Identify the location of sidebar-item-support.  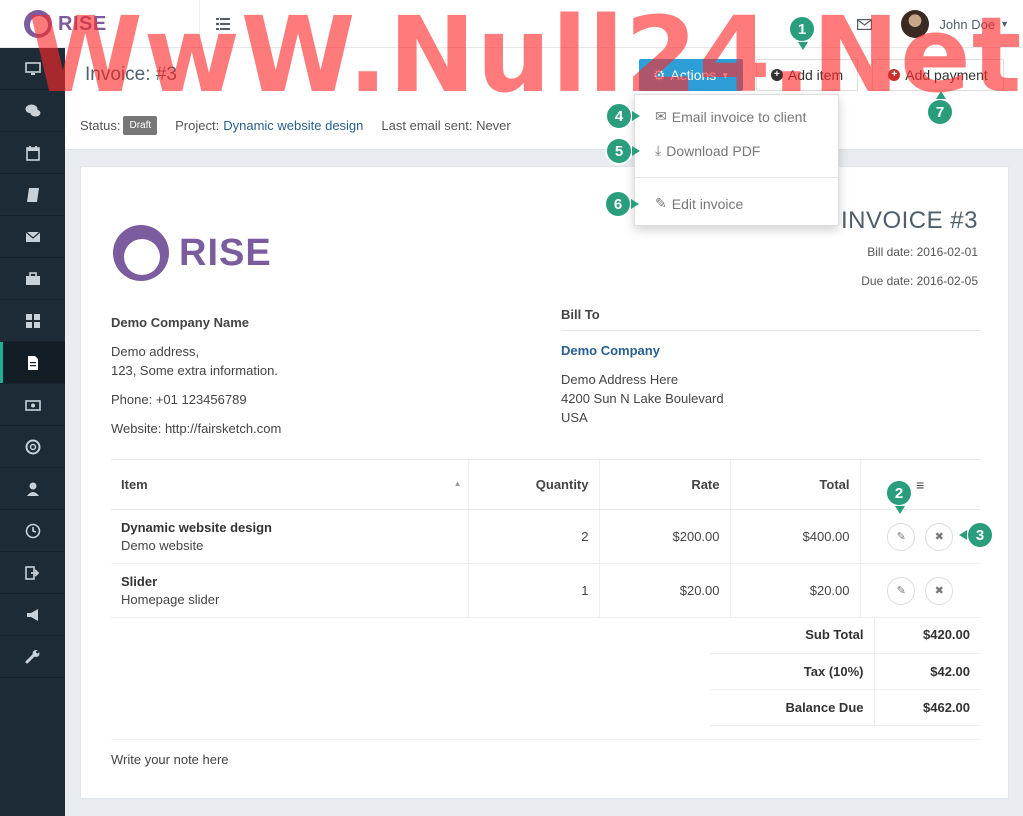
(32, 447).